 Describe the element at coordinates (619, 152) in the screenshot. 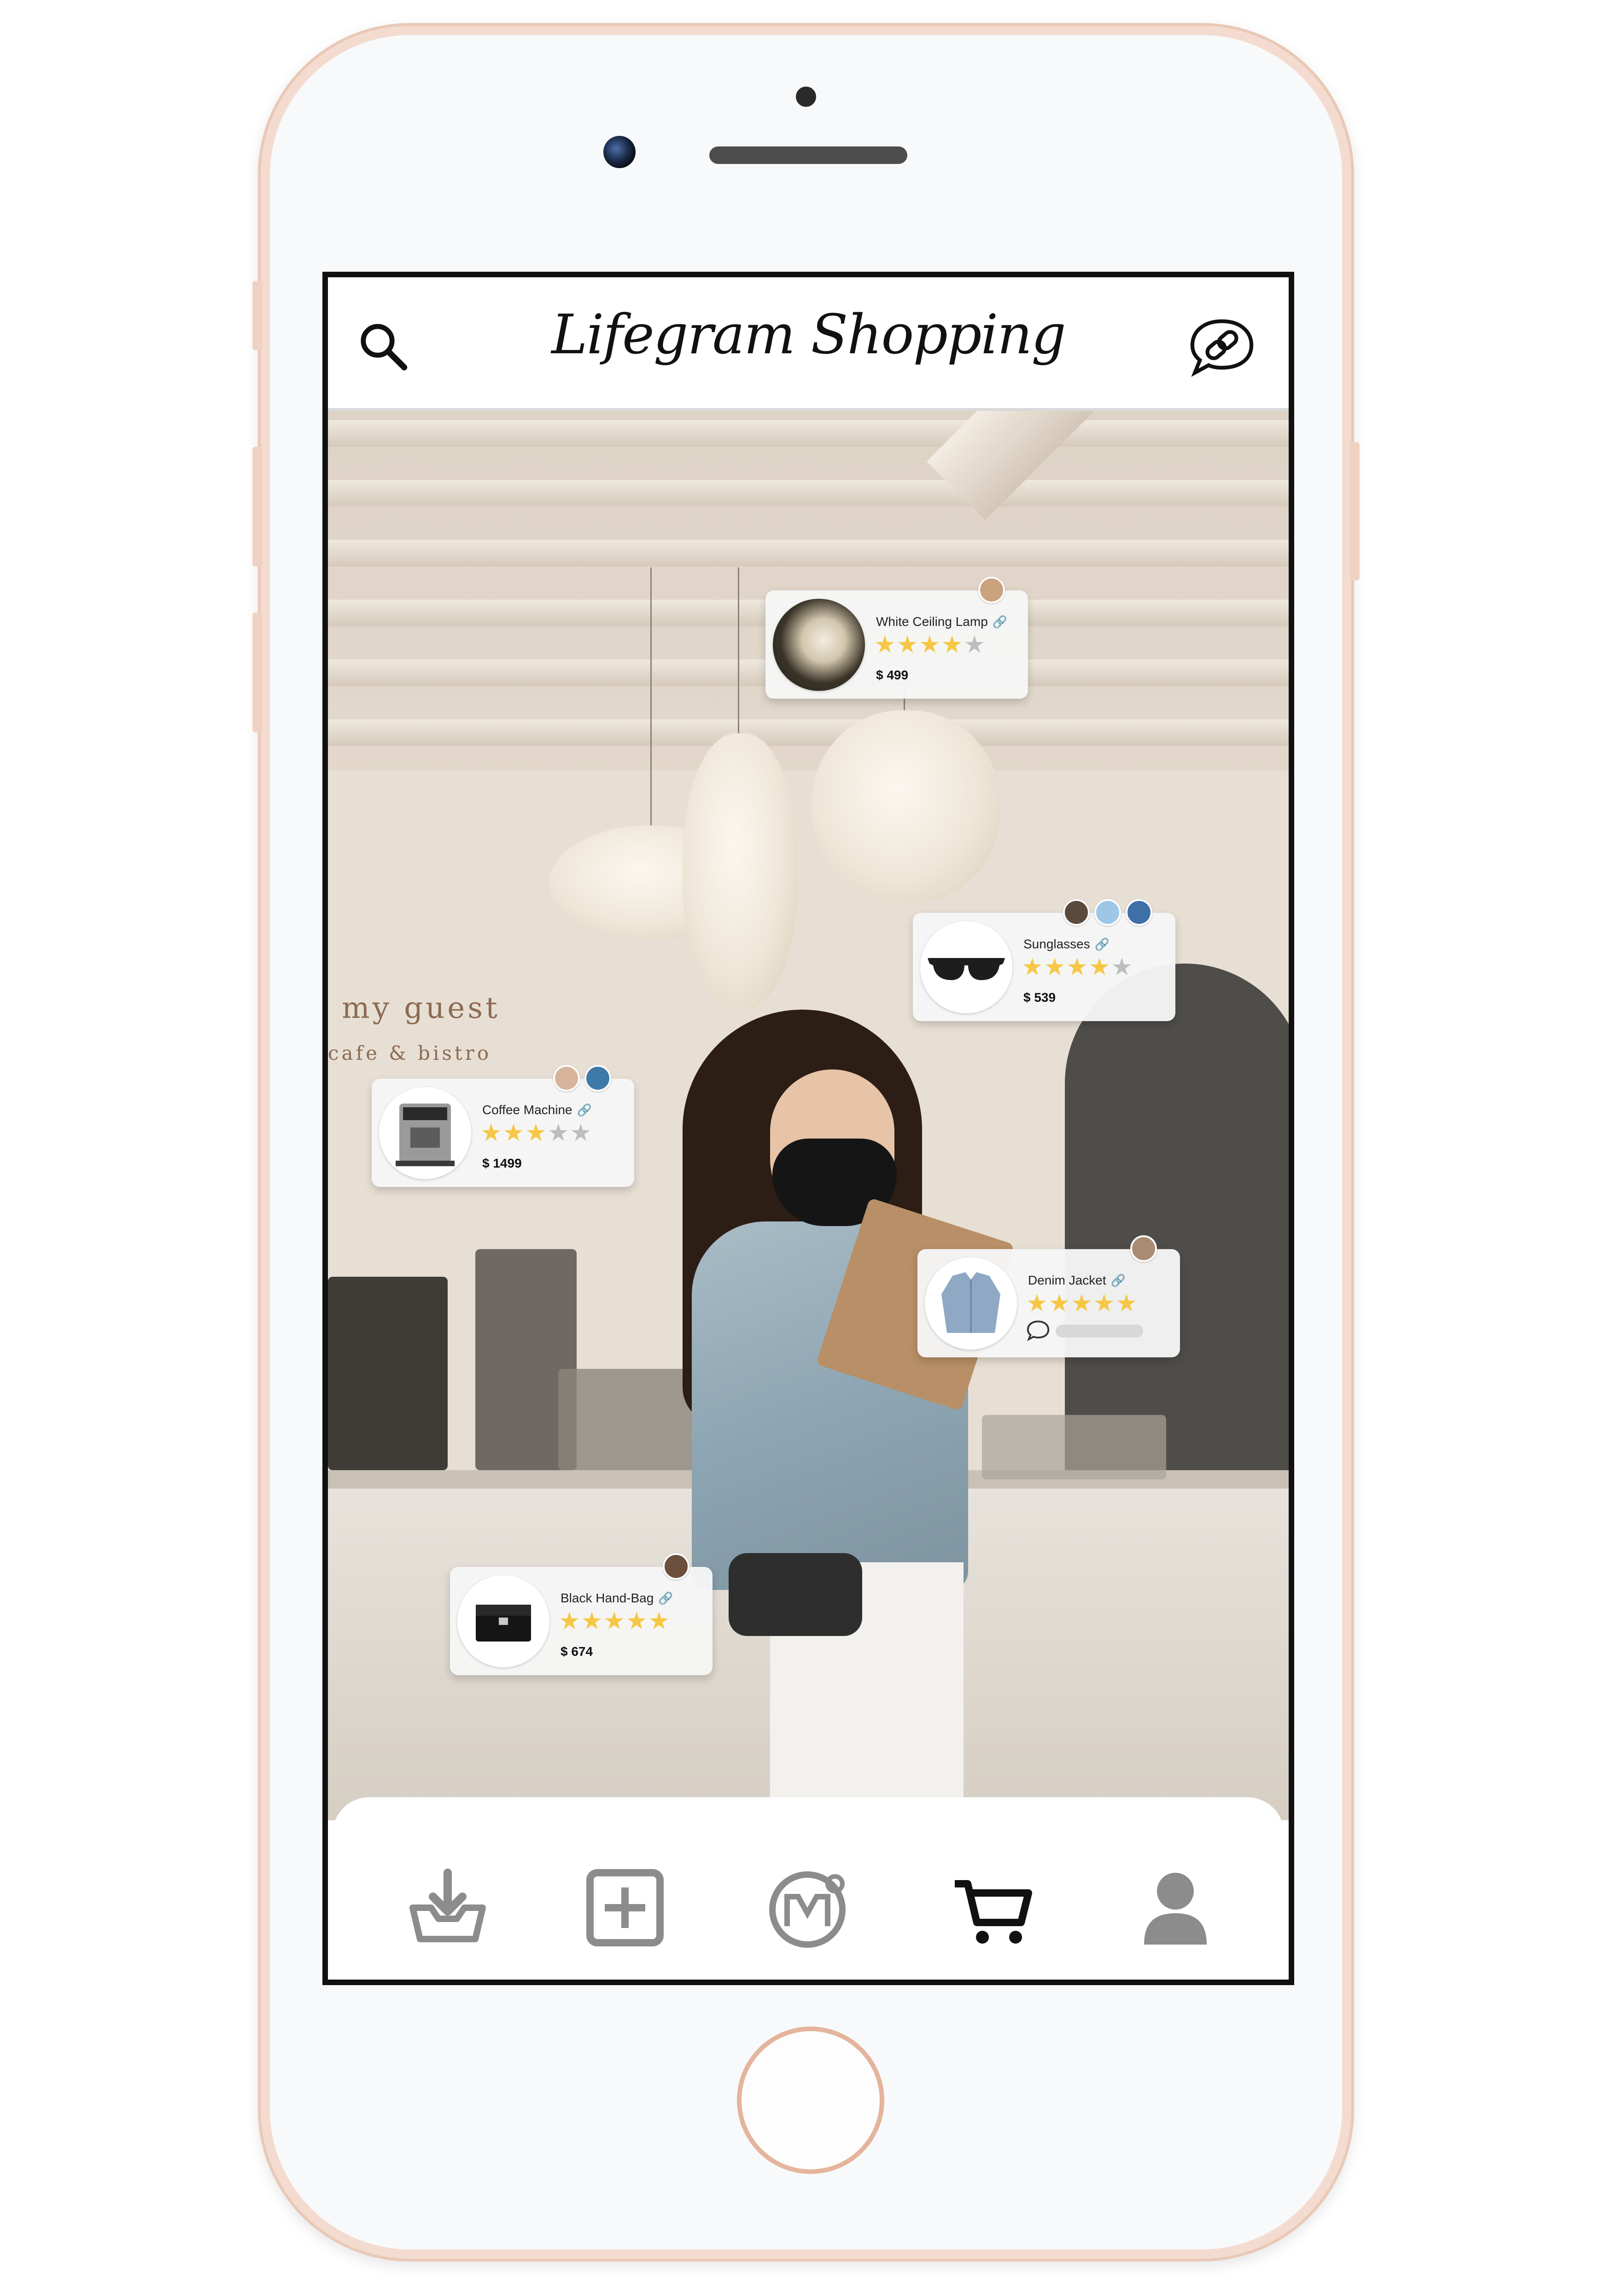

I see `front-camera` at that location.